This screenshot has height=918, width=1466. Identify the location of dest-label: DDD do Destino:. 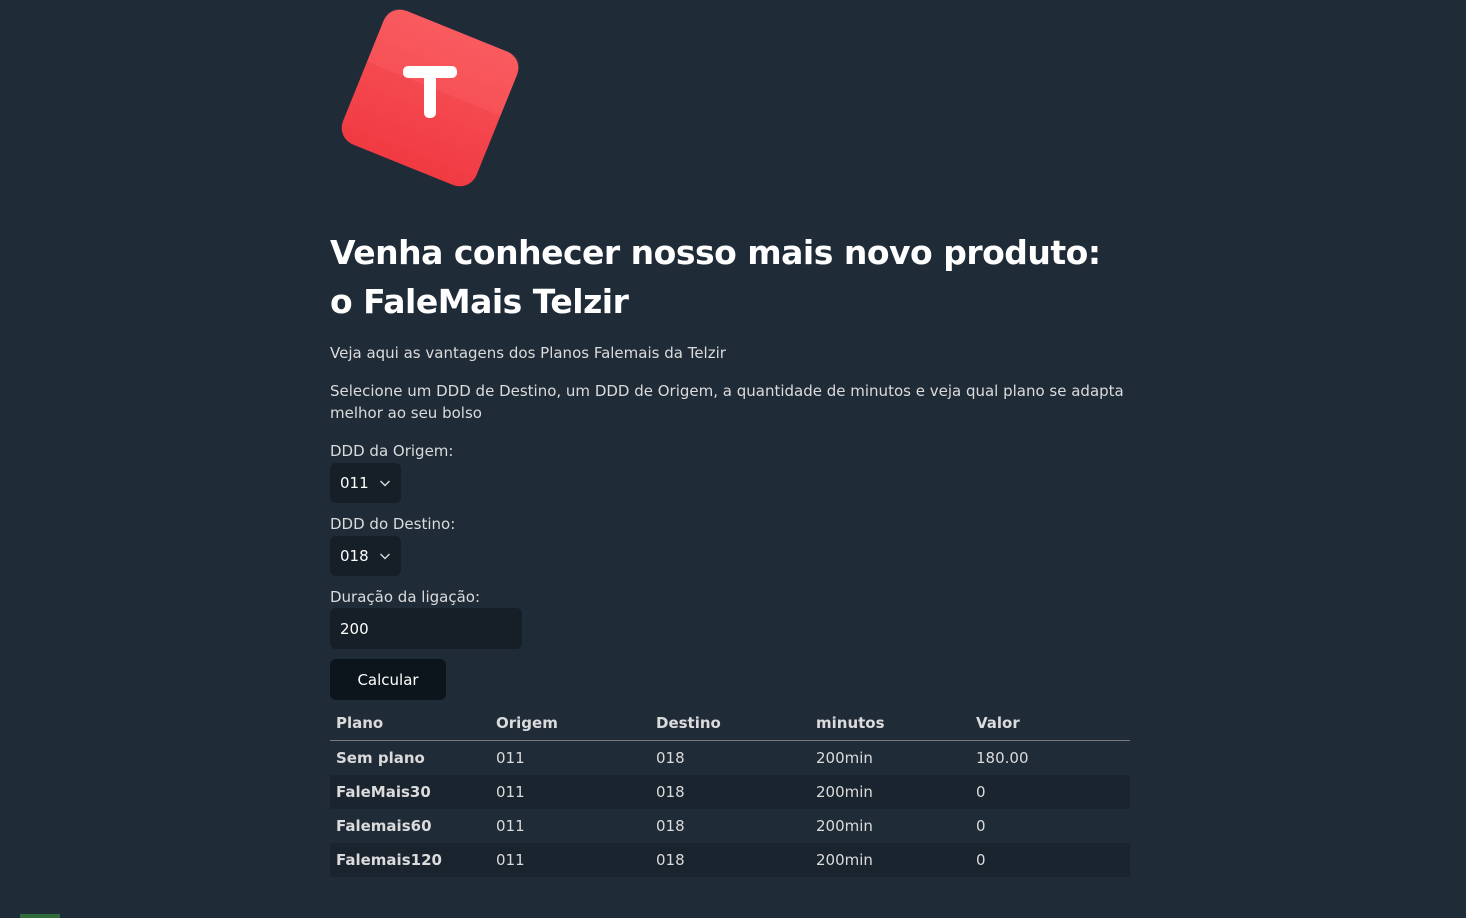
(393, 524).